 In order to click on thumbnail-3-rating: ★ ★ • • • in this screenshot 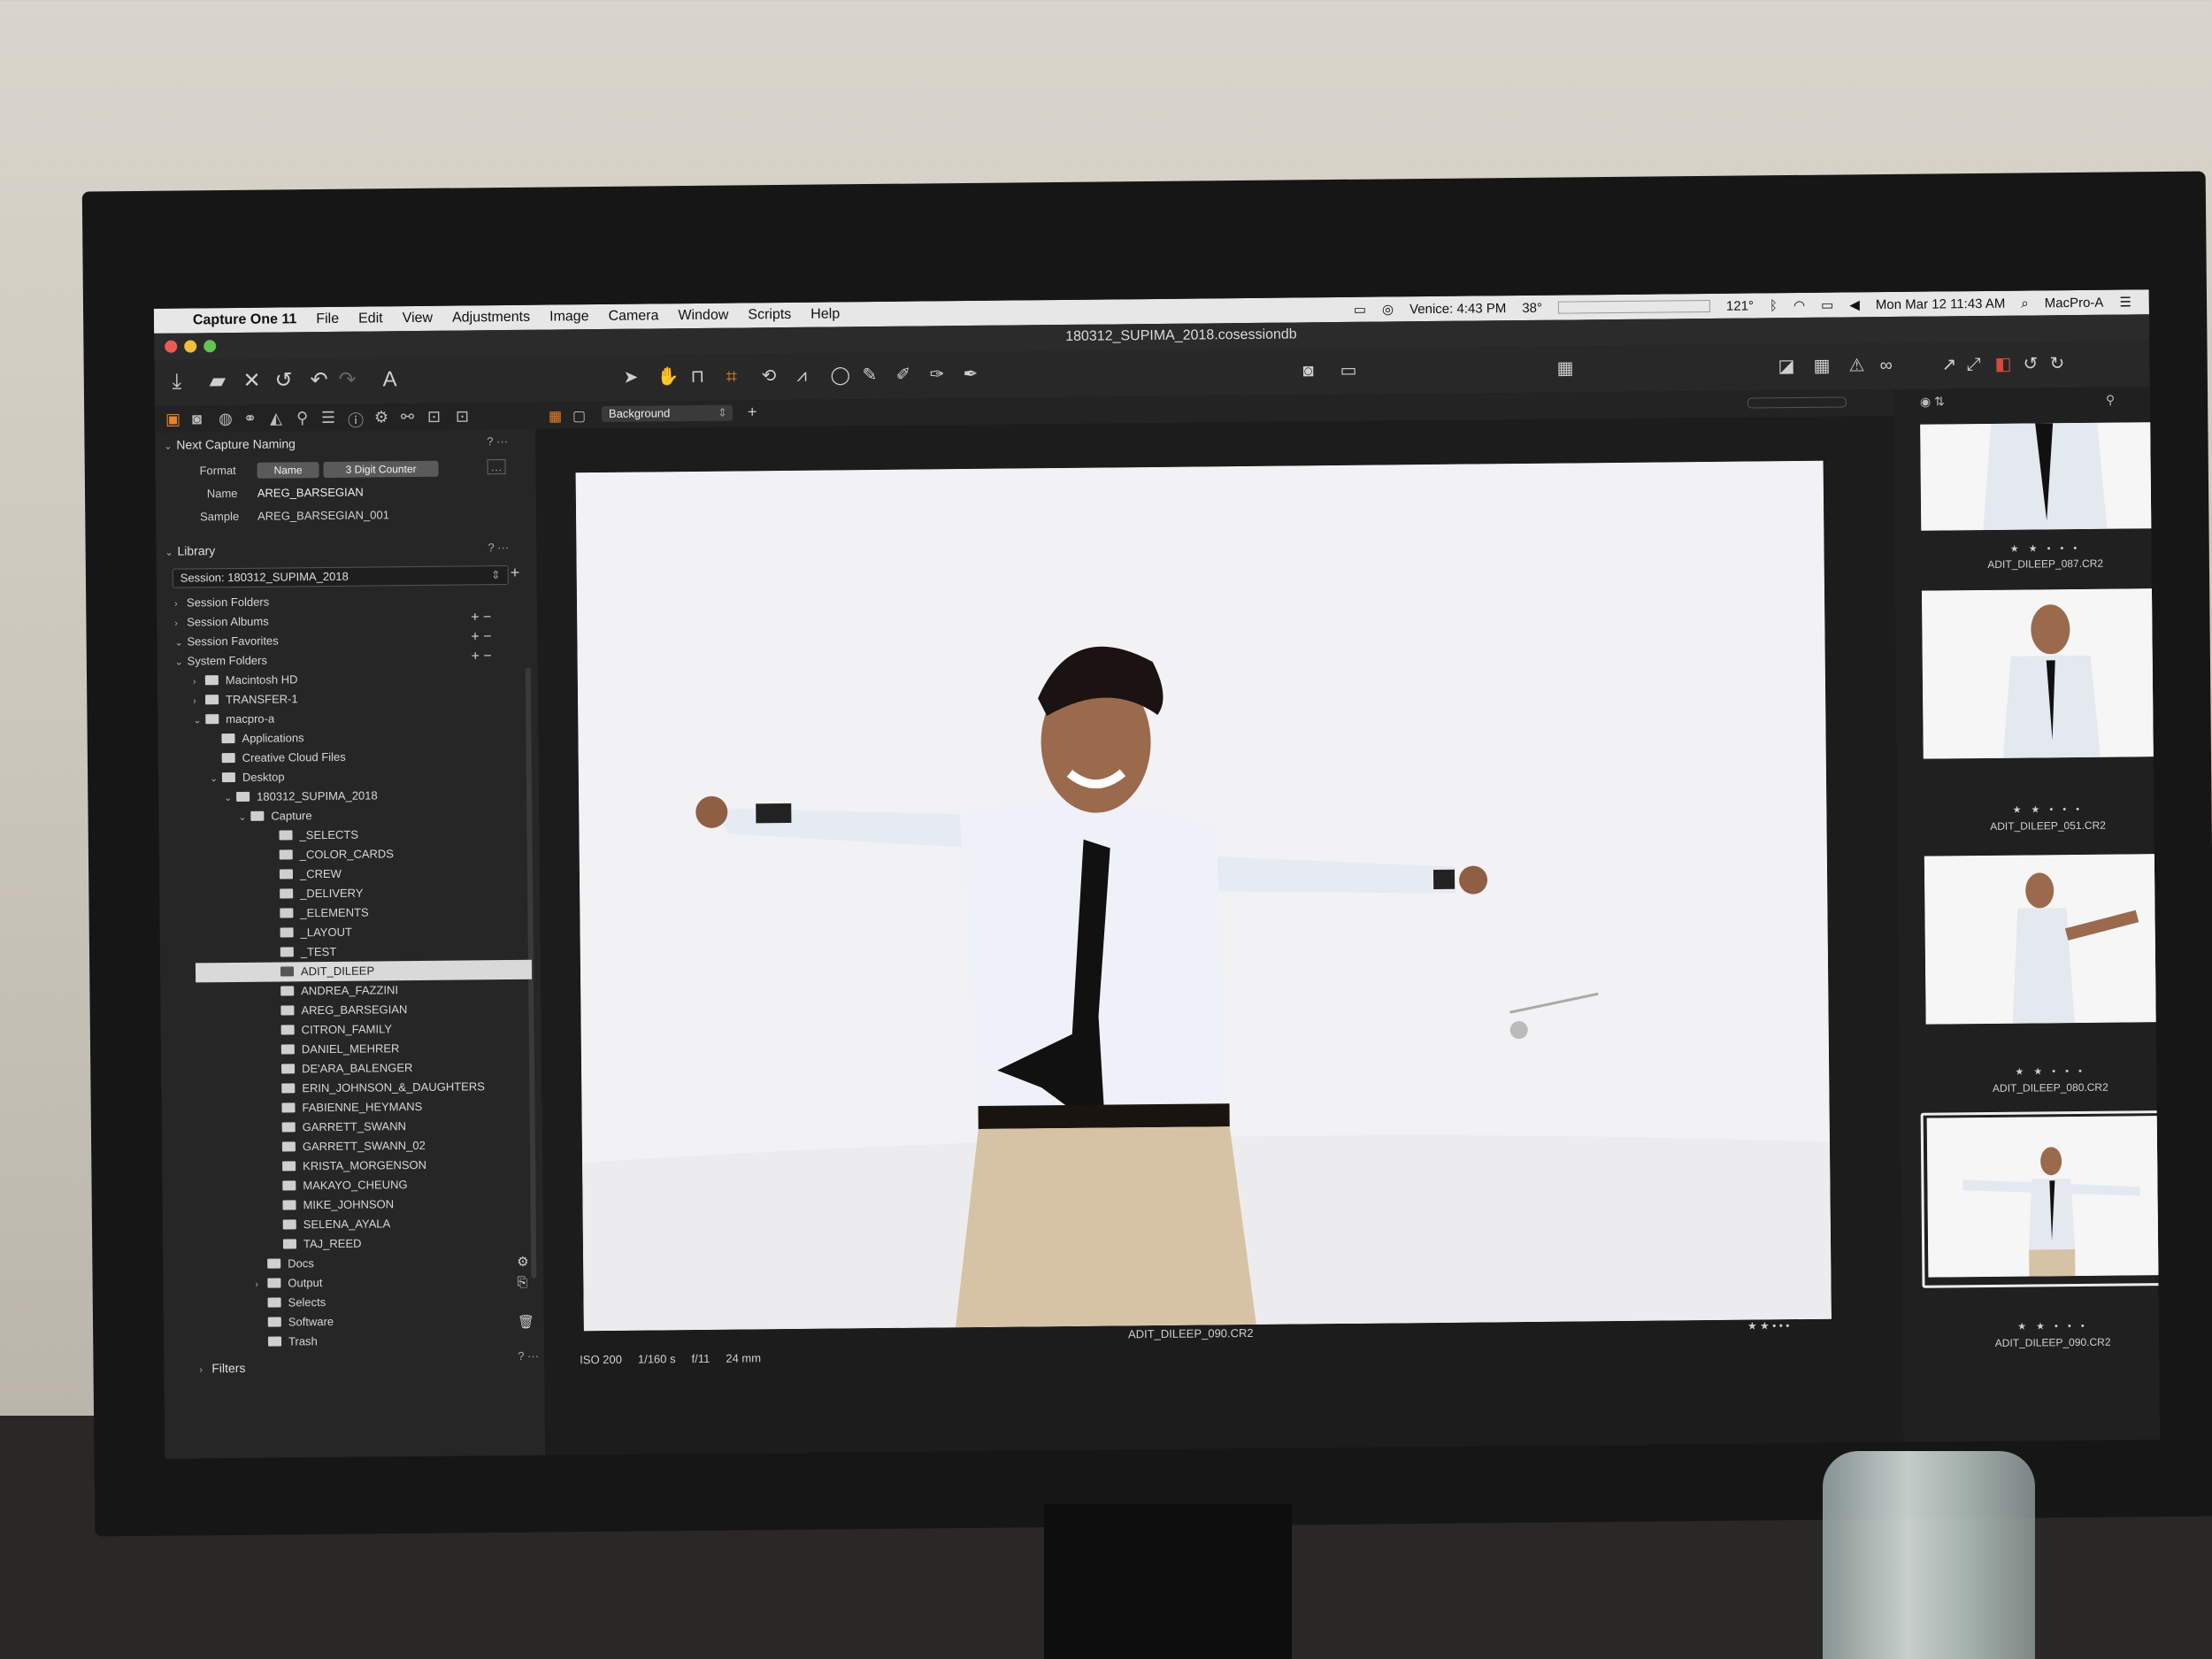, I will do `click(2043, 1071)`.